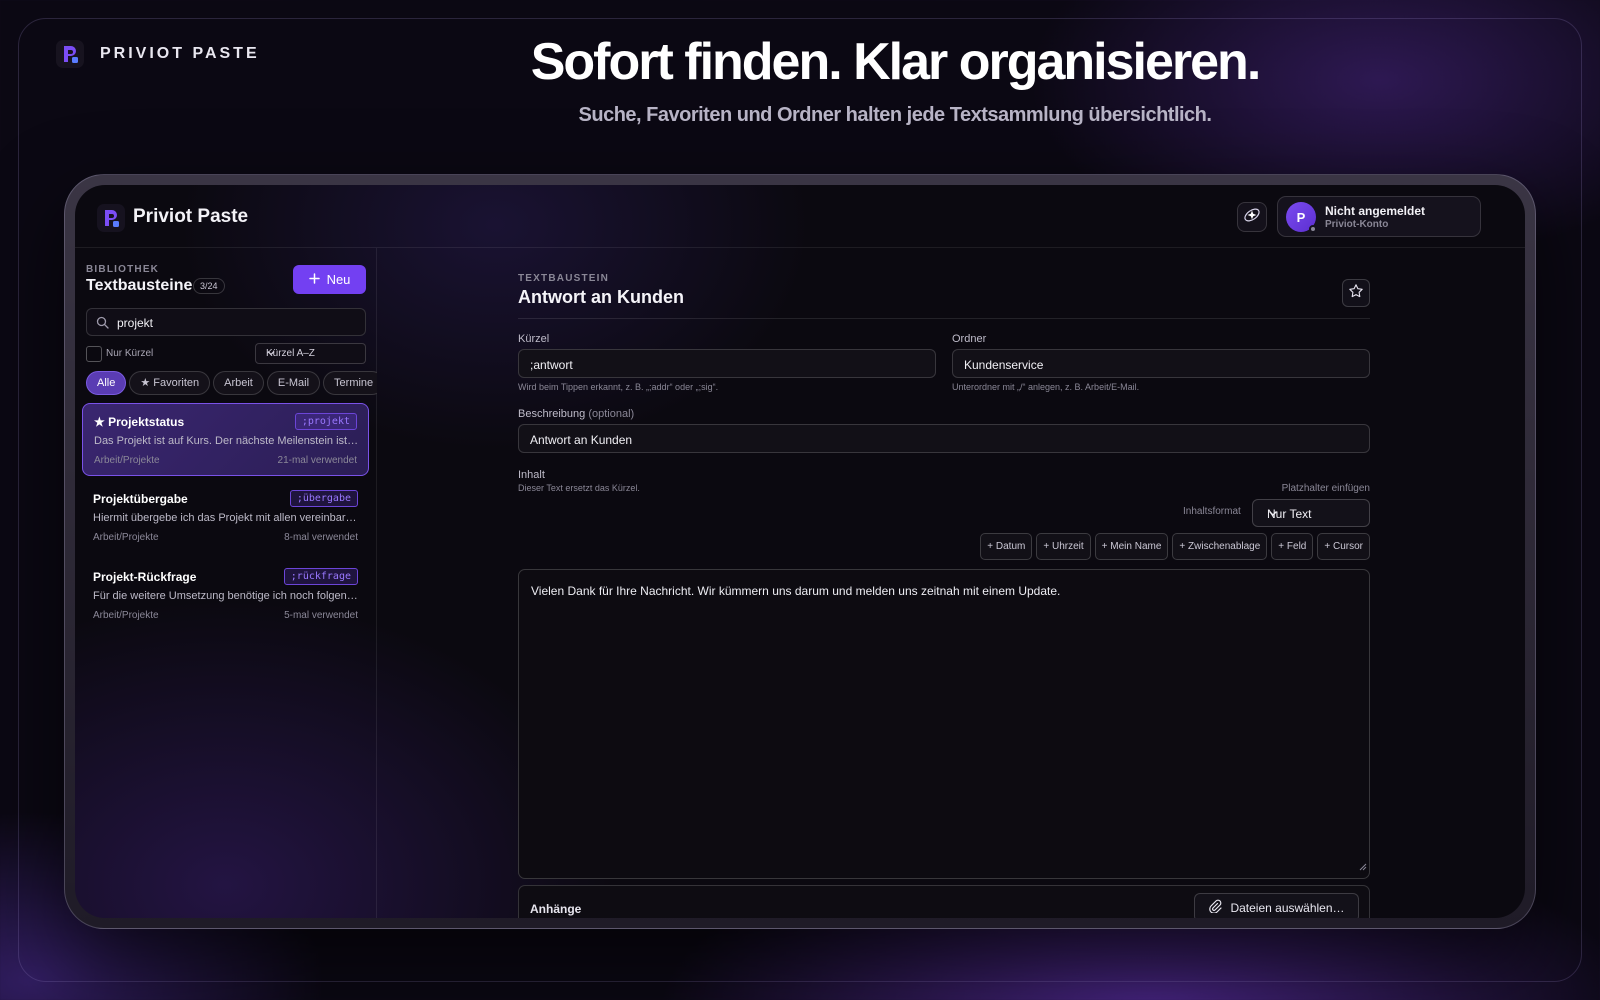 The image size is (1600, 1000). I want to click on insert-name-button: + Mein Name, so click(1131, 546).